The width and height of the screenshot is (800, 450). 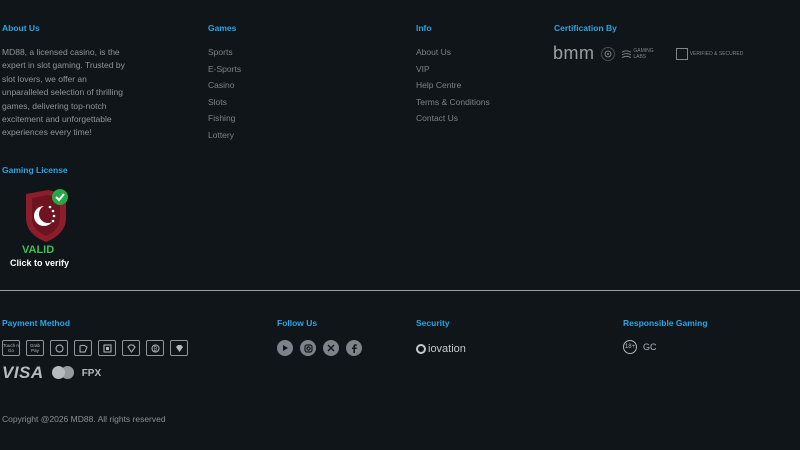 What do you see at coordinates (630, 347) in the screenshot?
I see `age-18-icon: 18+` at bounding box center [630, 347].